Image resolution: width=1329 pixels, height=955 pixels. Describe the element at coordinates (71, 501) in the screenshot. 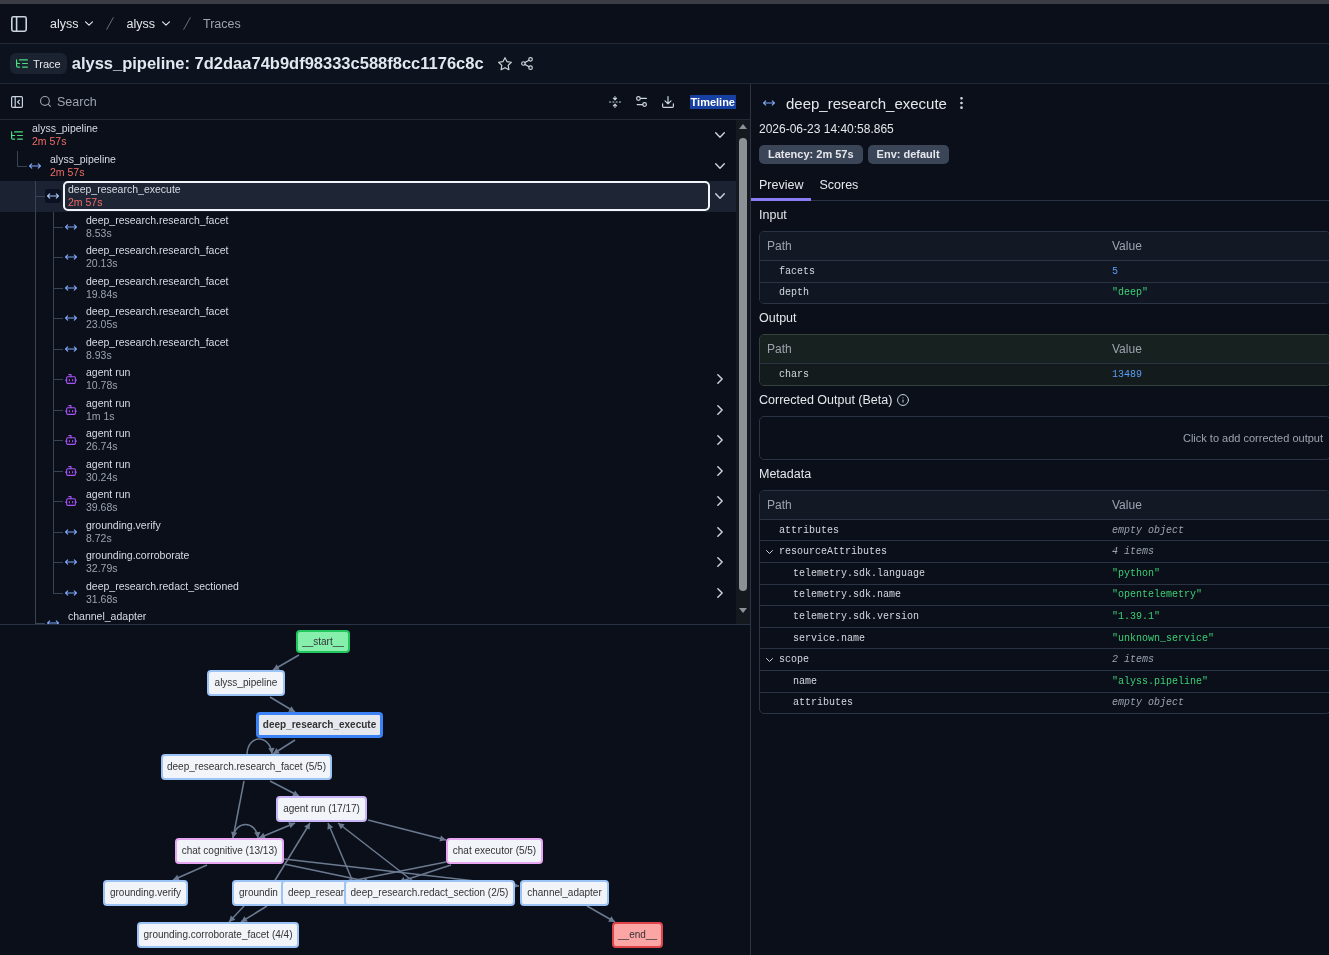

I see `robot-icon` at that location.